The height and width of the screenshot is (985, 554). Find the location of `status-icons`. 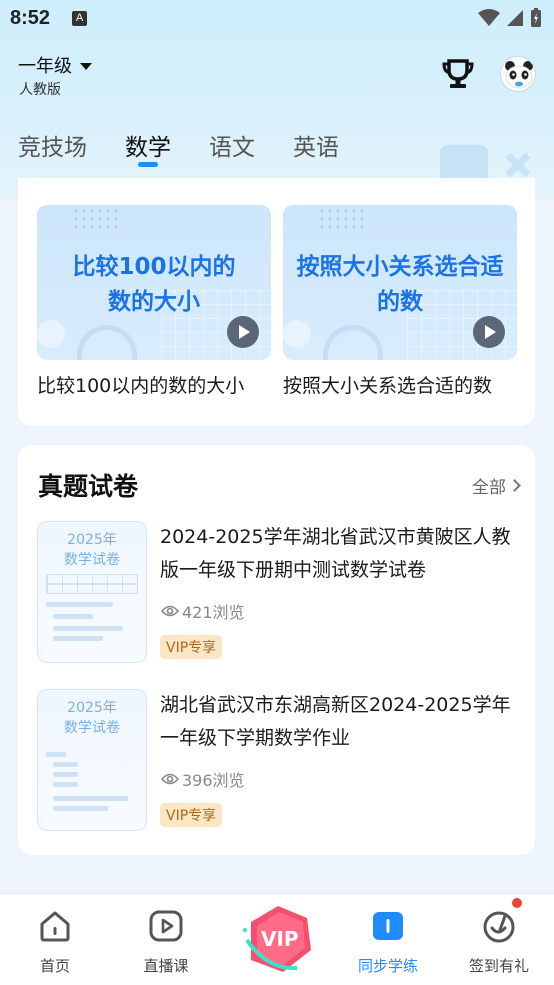

status-icons is located at coordinates (510, 18).